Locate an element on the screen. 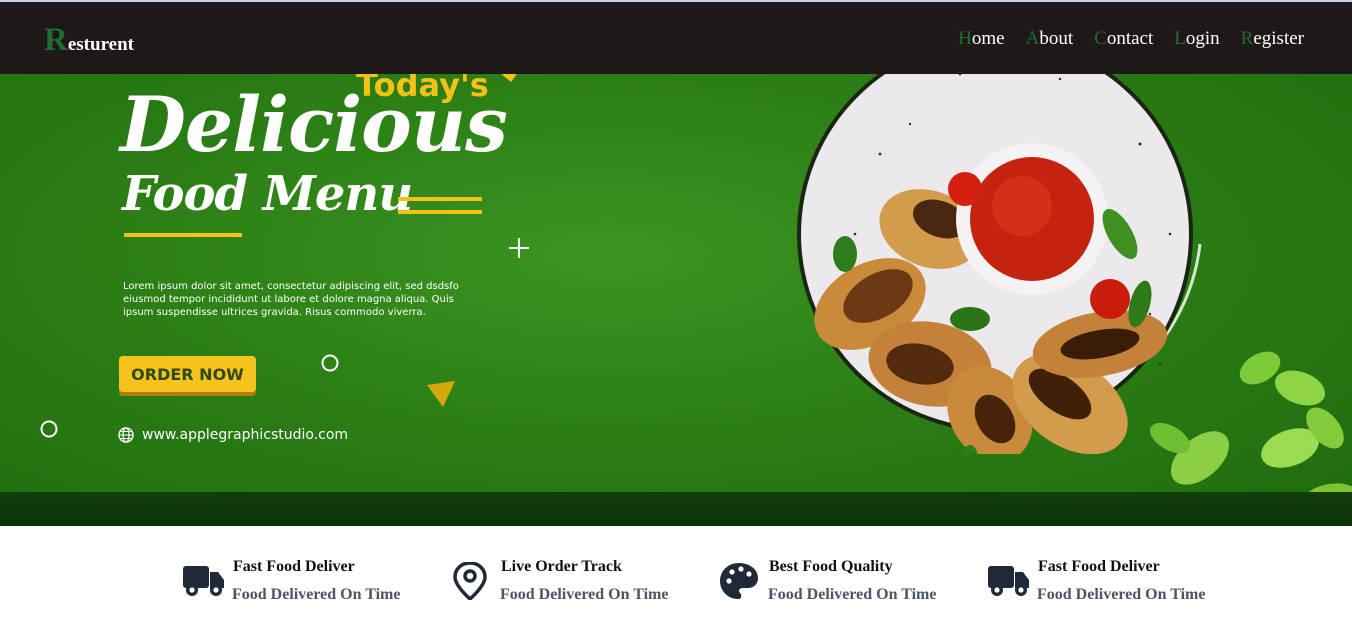 This screenshot has height=622, width=1352. nav-initial: R is located at coordinates (1247, 38).